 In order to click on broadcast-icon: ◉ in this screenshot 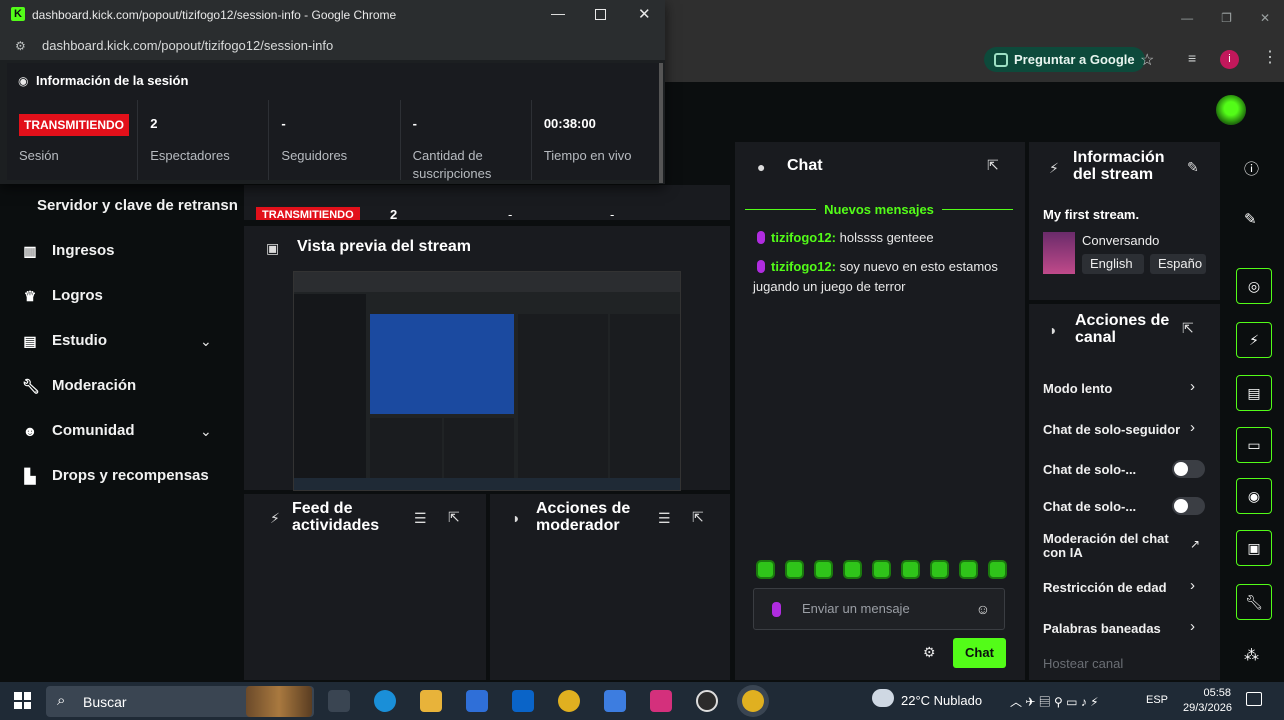, I will do `click(1254, 496)`.